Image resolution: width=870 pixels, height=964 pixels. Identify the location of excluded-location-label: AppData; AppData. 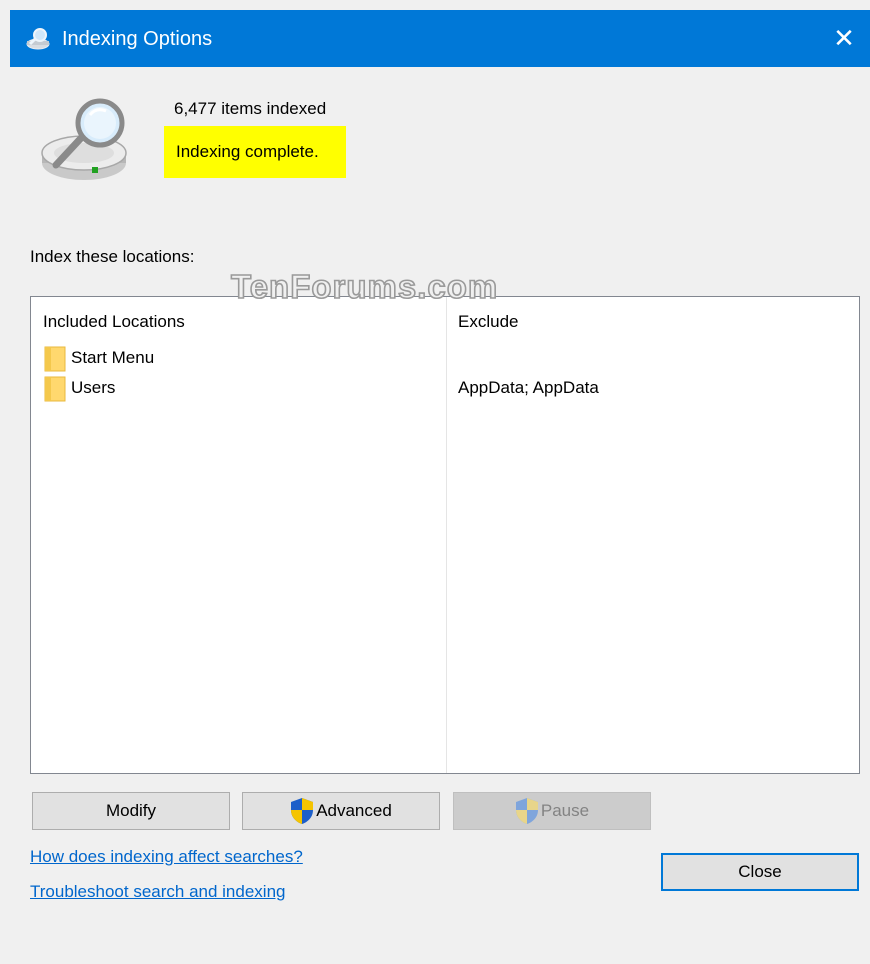
(528, 387).